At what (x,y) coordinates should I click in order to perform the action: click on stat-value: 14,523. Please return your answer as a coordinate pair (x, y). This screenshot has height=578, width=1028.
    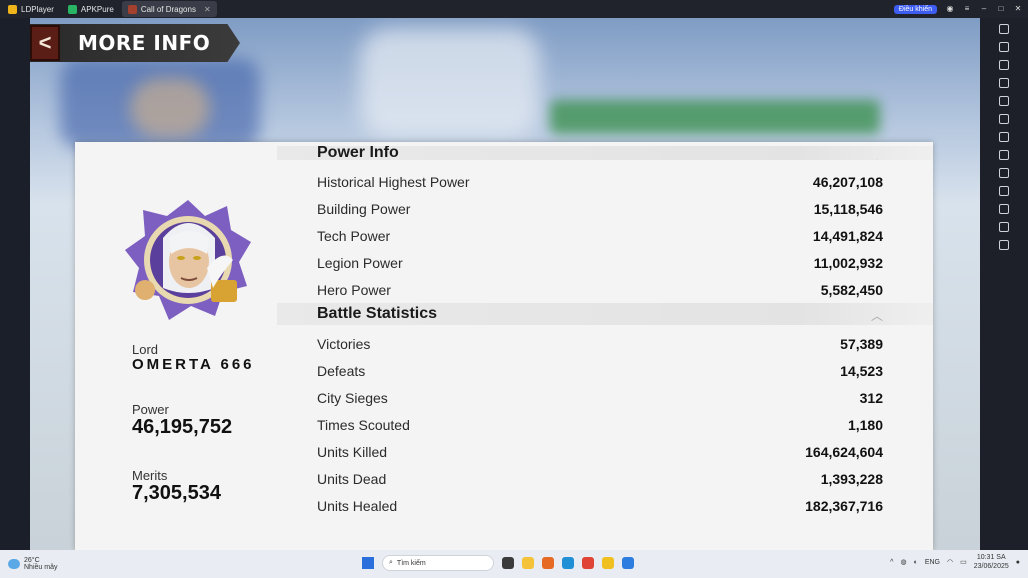
    Looking at the image, I should click on (861, 370).